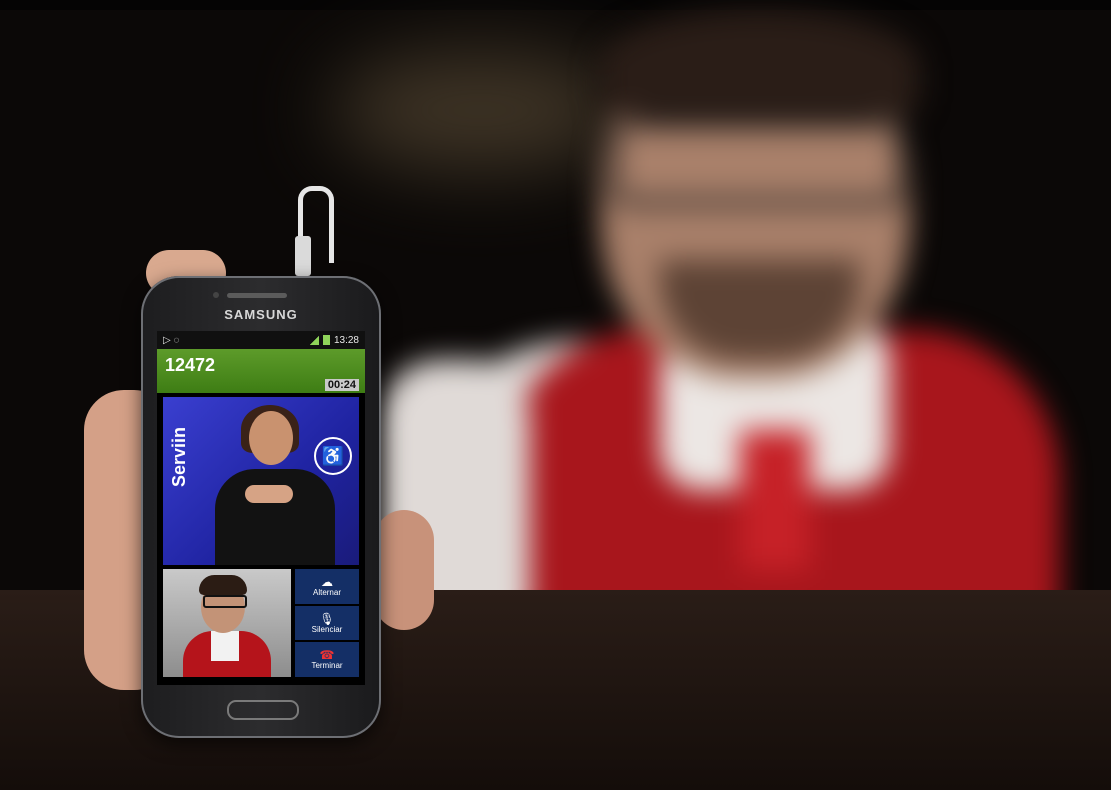  I want to click on person-tie, so click(775, 500).